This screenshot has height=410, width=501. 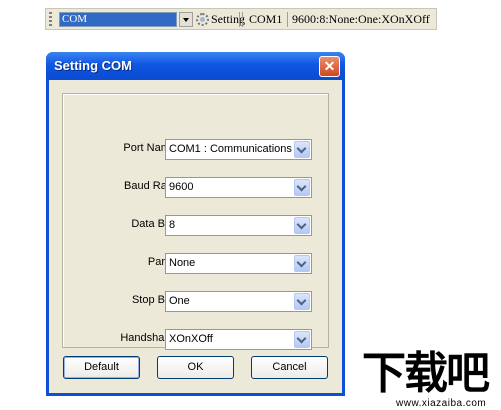 What do you see at coordinates (238, 301) in the screenshot?
I see `stop-bits-select: One` at bounding box center [238, 301].